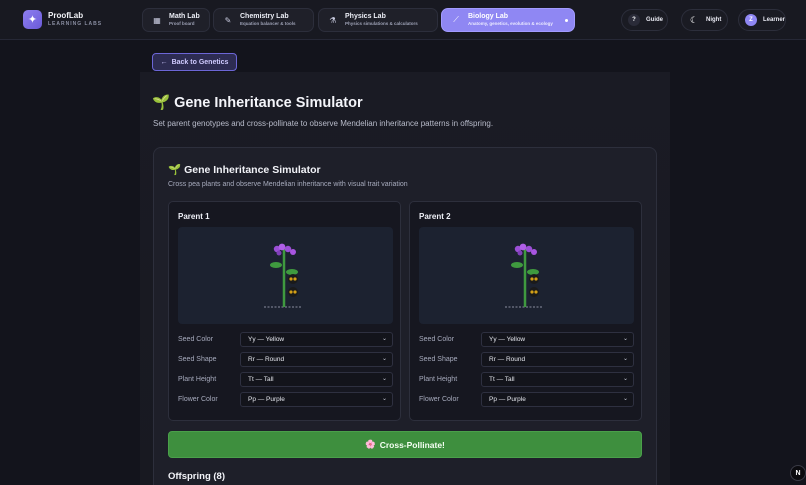 This screenshot has width=806, height=485. Describe the element at coordinates (75, 24) in the screenshot. I see `brand-subtitle: LEARNING LABS` at that location.